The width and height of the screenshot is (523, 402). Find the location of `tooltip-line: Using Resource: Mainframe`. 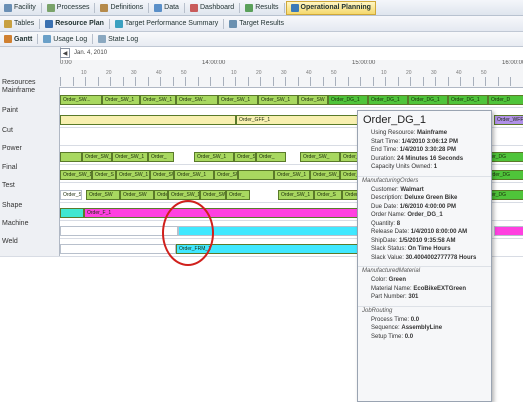

tooltip-line: Using Resource: Mainframe is located at coordinates (424, 133).